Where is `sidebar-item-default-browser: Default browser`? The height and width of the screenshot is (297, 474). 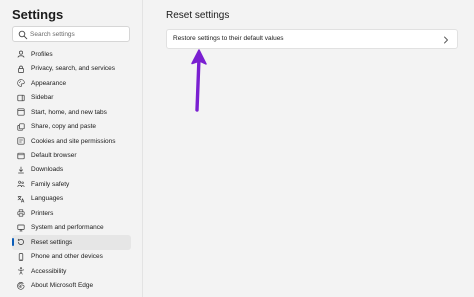 sidebar-item-default-browser: Default browser is located at coordinates (71, 155).